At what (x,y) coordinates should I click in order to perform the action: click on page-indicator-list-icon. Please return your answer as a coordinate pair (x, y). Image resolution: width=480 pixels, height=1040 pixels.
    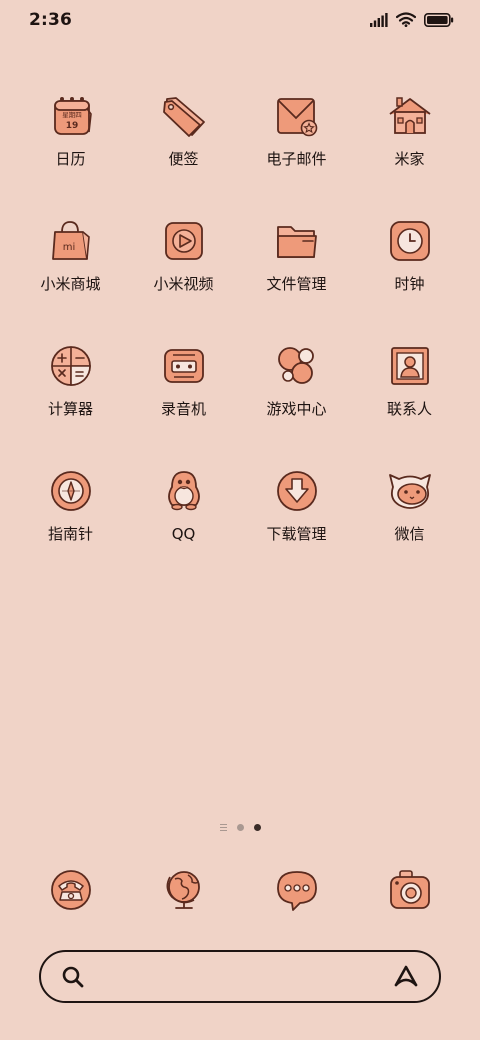
    Looking at the image, I should click on (223, 827).